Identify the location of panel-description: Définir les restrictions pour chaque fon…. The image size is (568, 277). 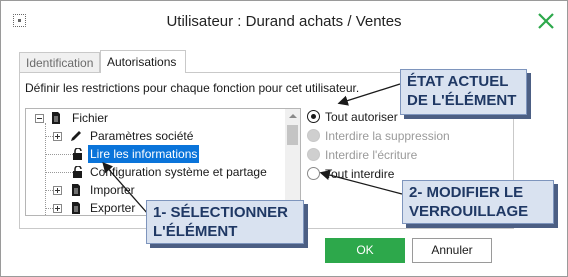
(192, 88).